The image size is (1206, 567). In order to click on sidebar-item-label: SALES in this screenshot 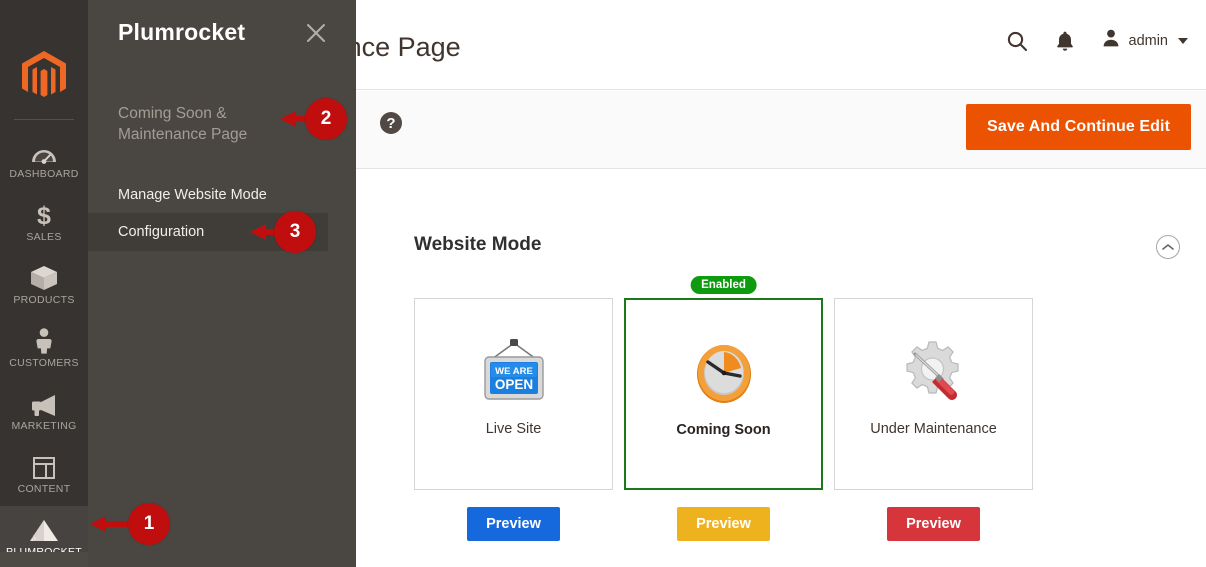, I will do `click(44, 237)`.